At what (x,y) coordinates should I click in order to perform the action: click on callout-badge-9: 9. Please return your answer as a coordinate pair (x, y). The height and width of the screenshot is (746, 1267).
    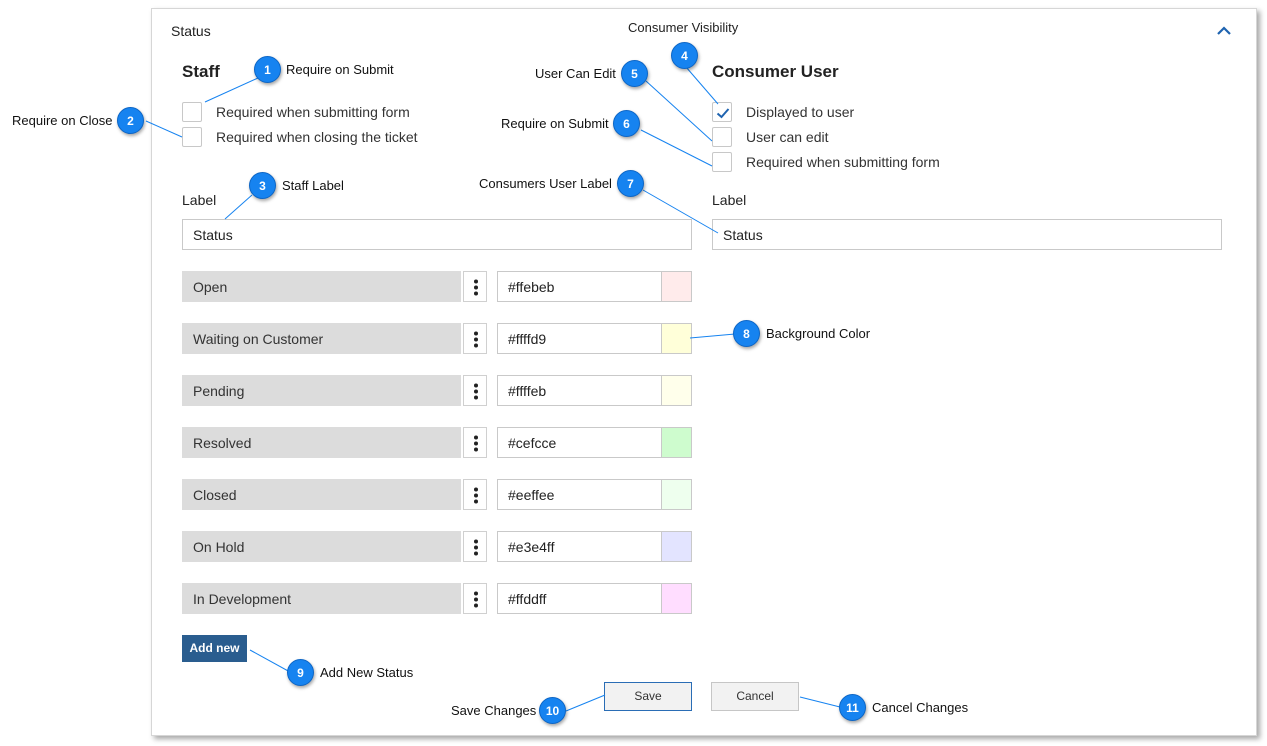
    Looking at the image, I should click on (300, 672).